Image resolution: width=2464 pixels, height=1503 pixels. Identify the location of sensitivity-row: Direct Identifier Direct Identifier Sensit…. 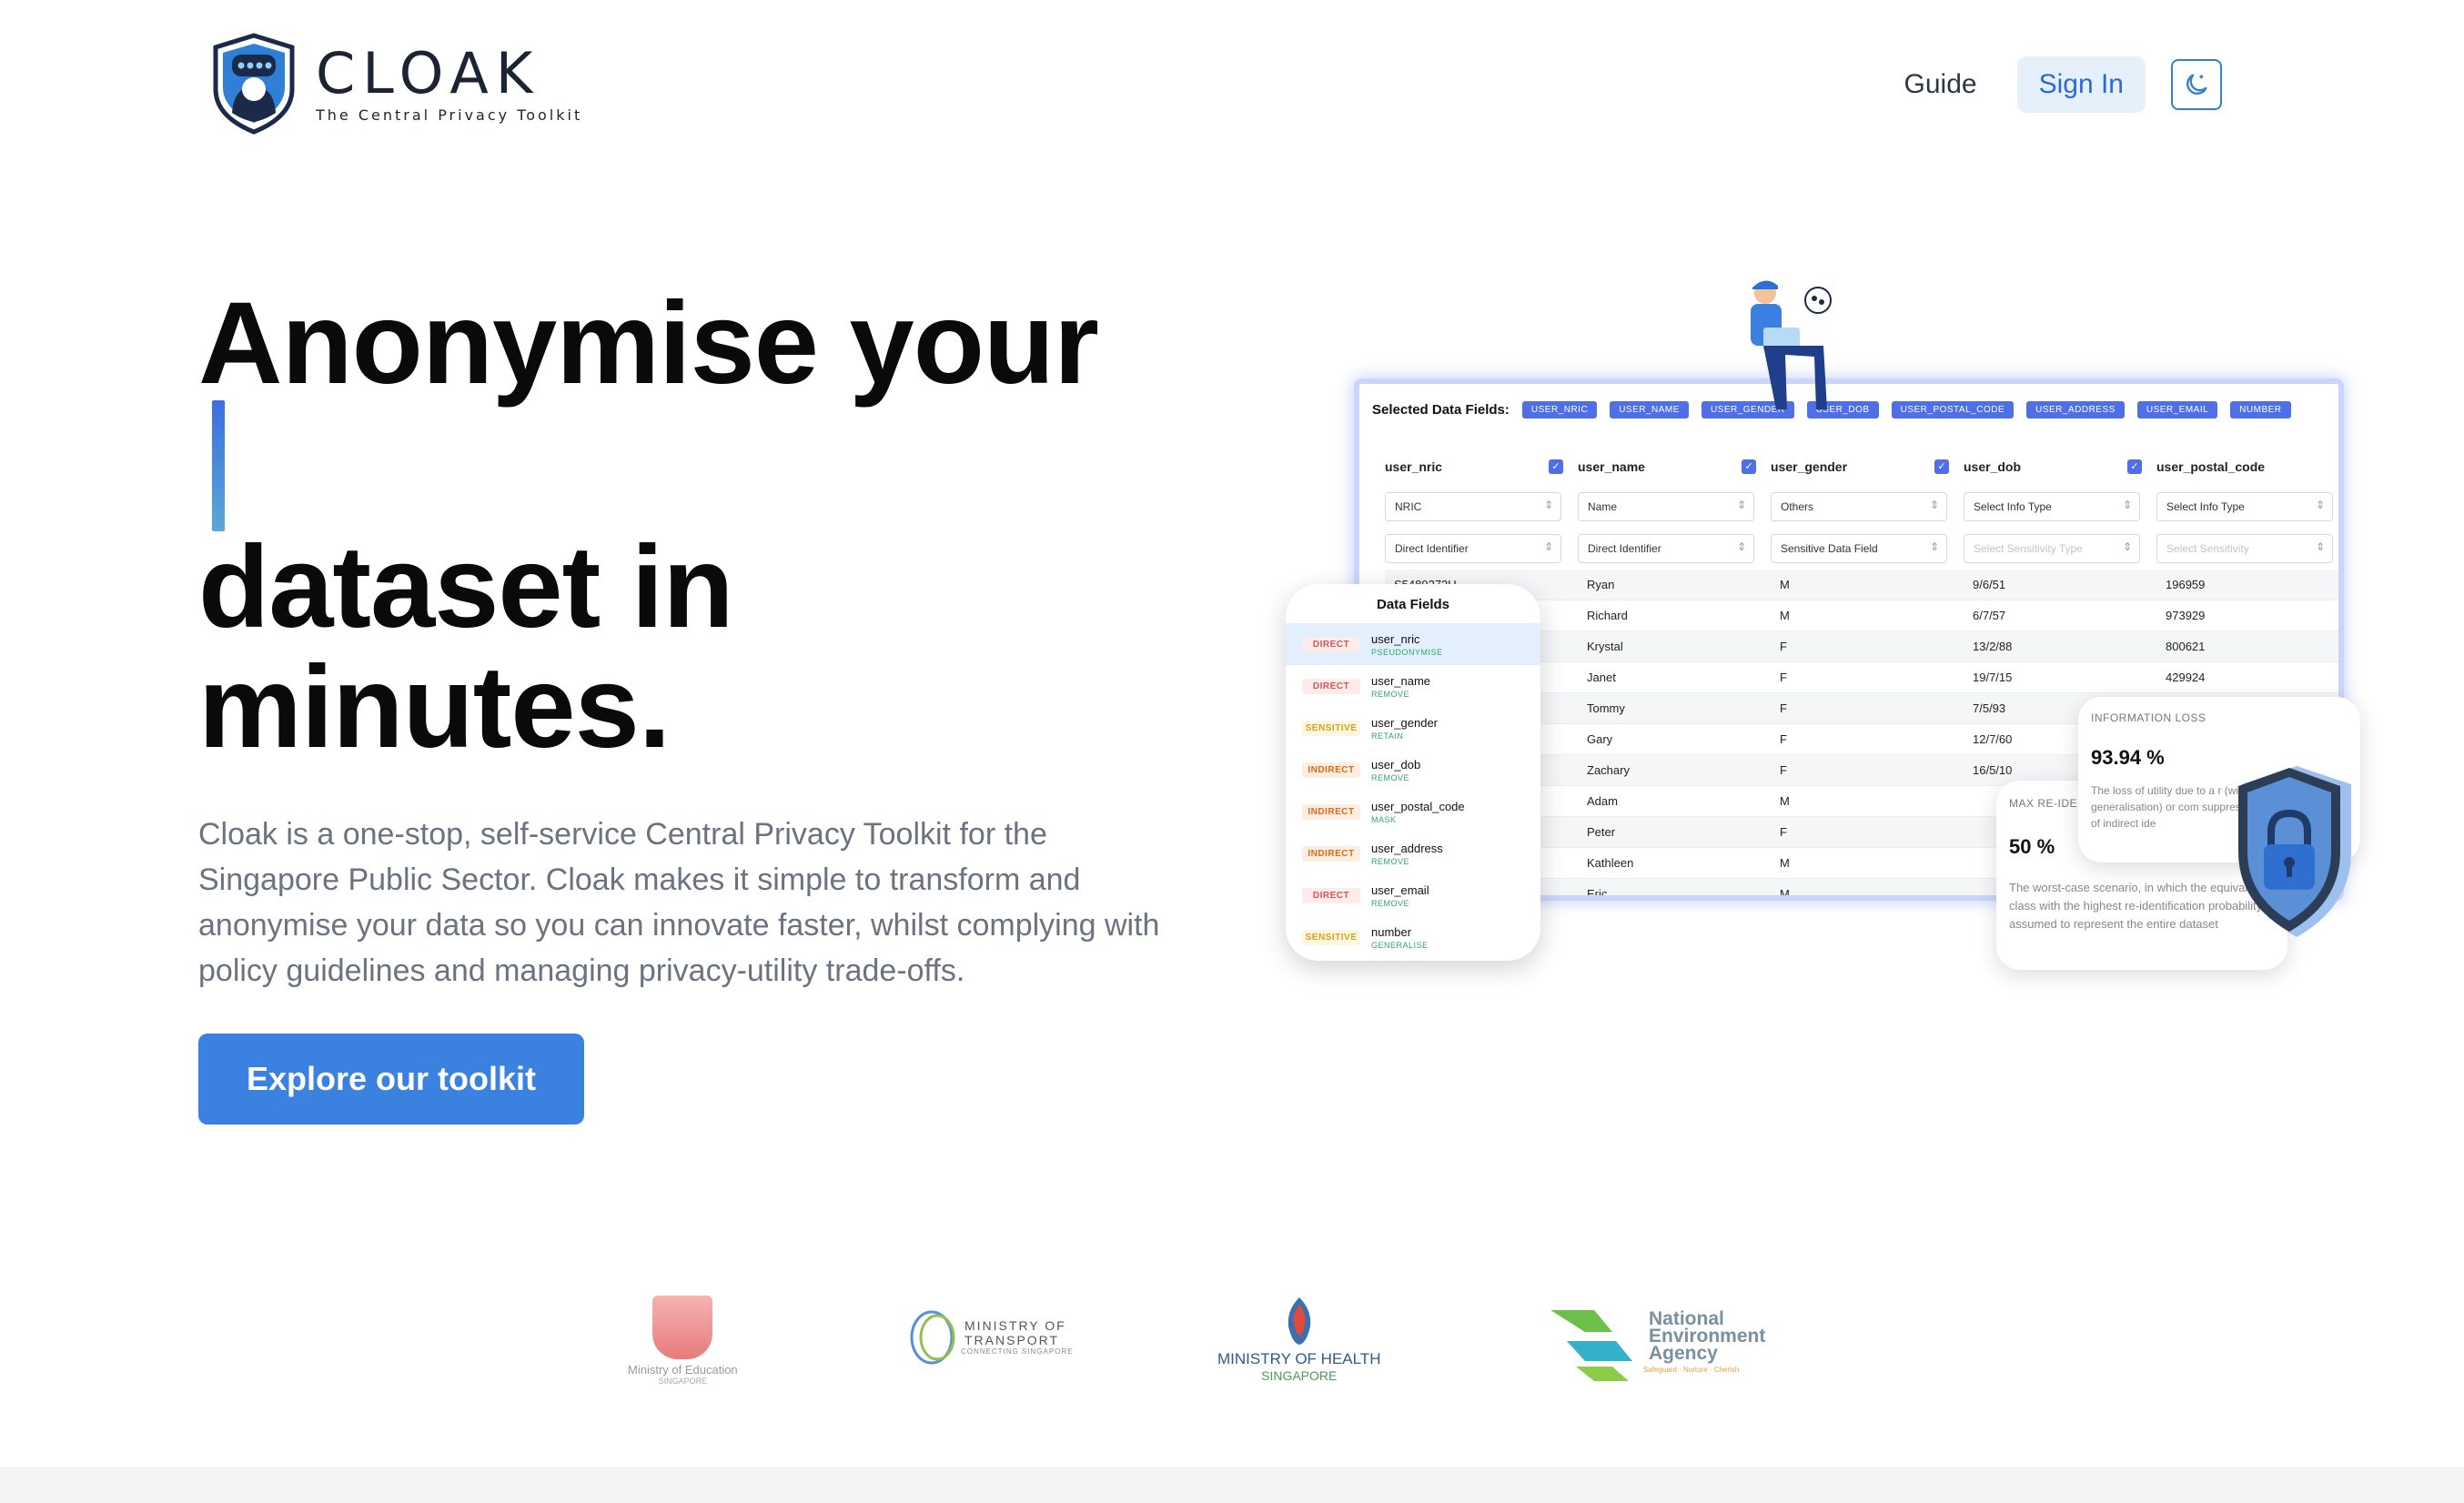
(1861, 549).